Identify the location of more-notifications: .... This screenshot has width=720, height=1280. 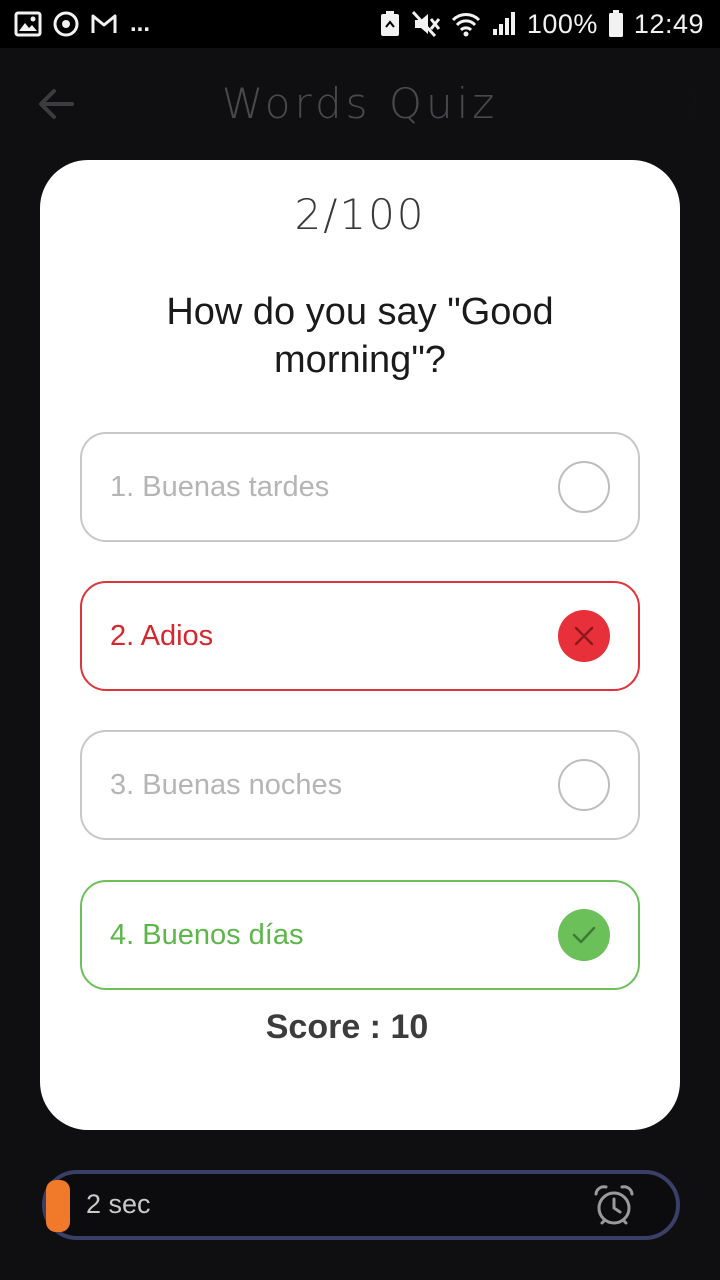
(140, 23).